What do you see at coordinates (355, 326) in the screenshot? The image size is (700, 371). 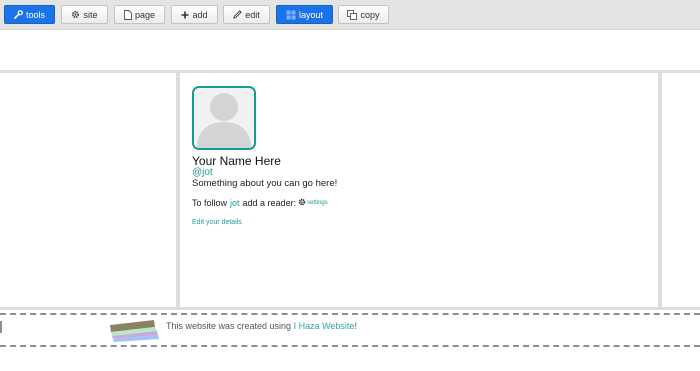 I see `footer-credit-end: !` at bounding box center [355, 326].